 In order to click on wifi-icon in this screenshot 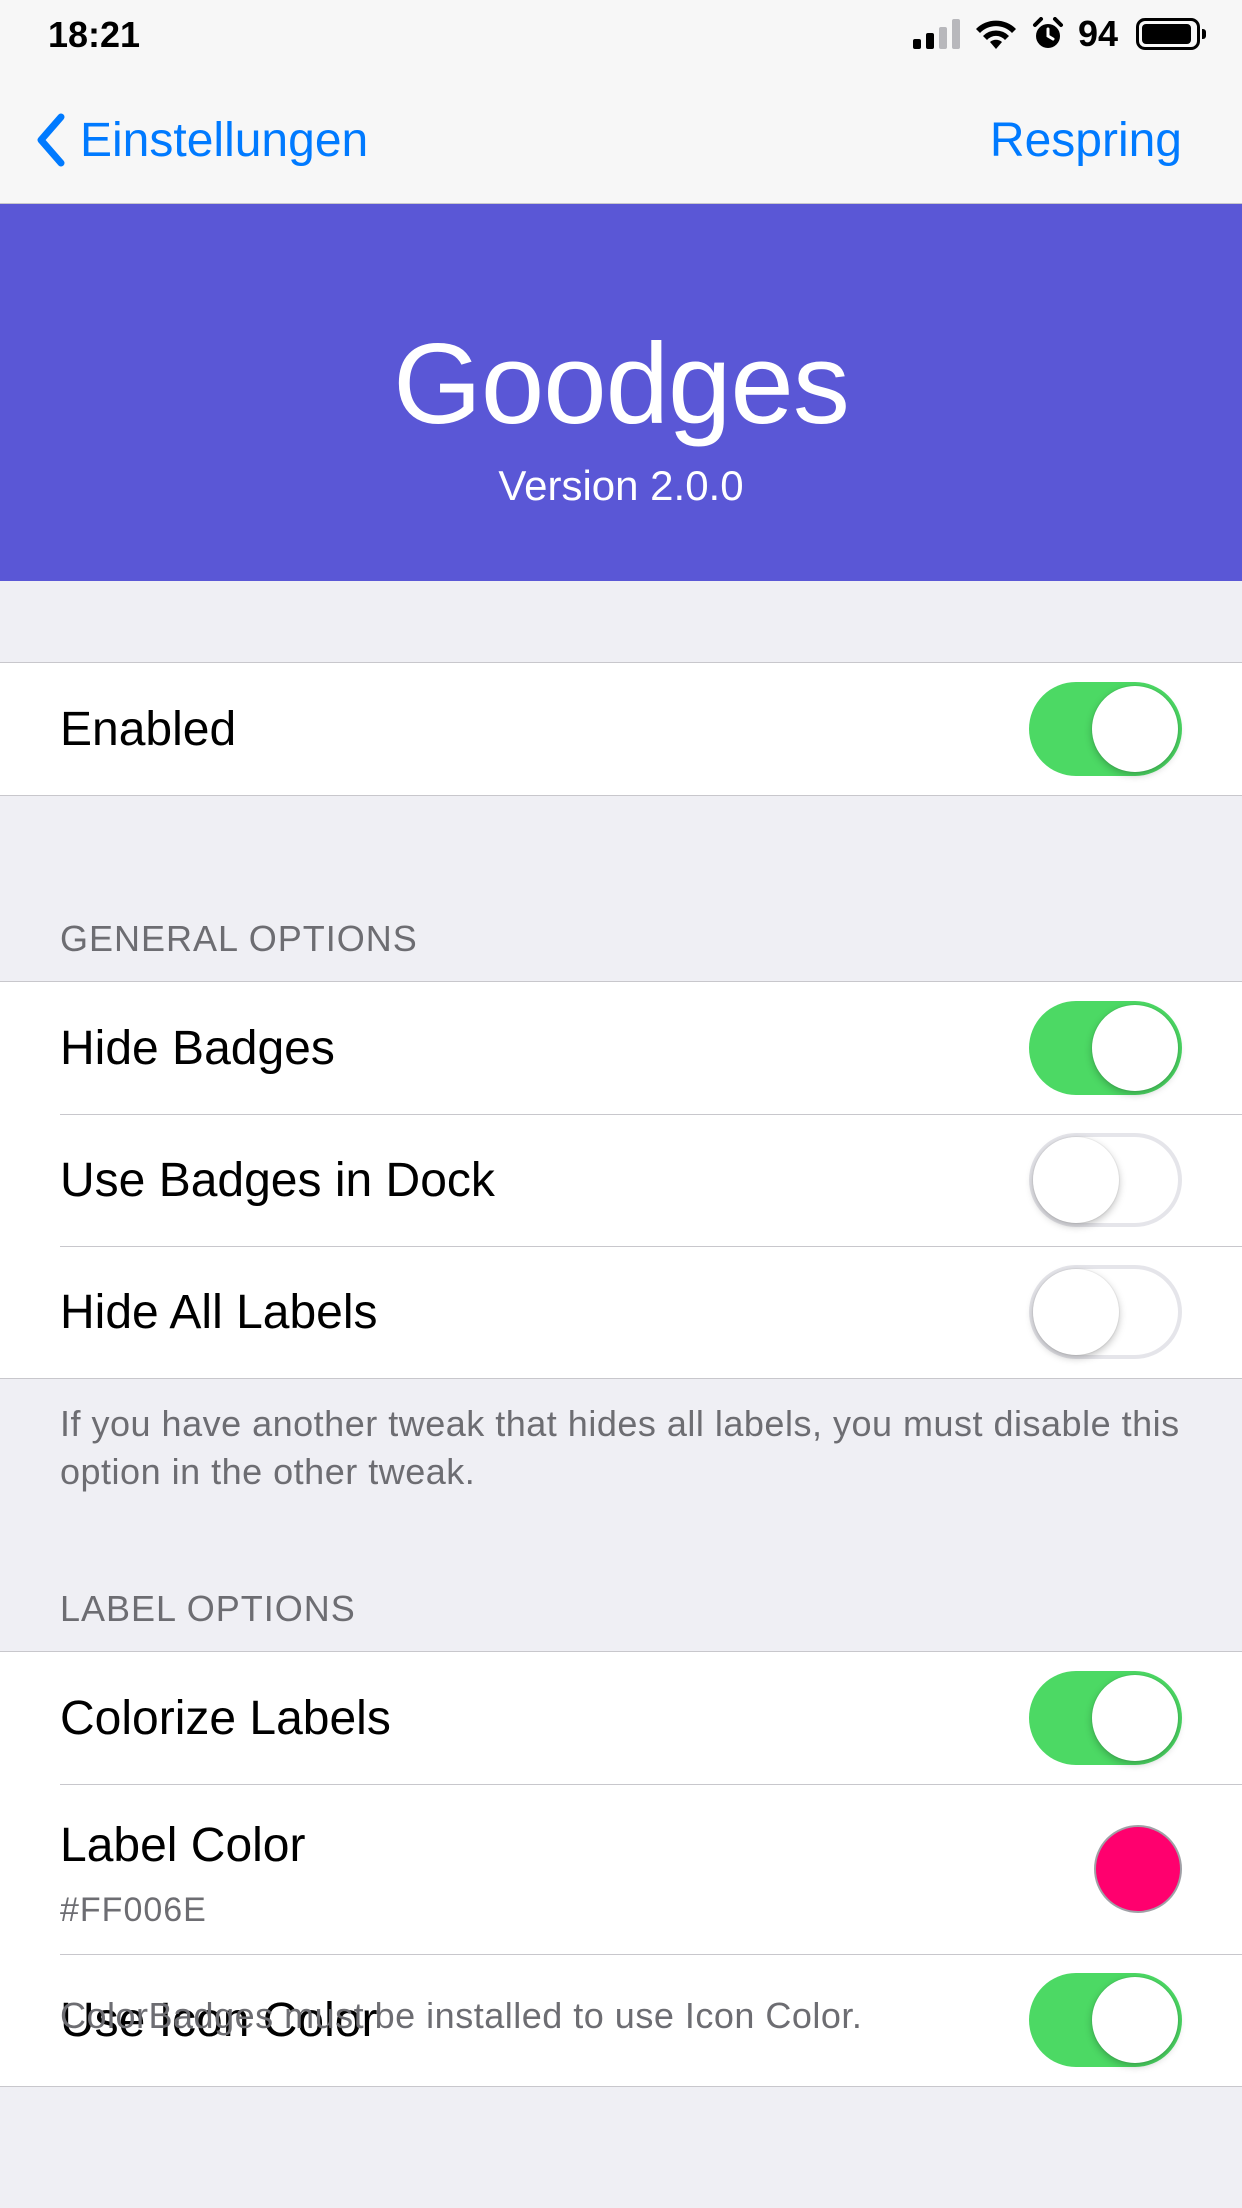, I will do `click(995, 34)`.